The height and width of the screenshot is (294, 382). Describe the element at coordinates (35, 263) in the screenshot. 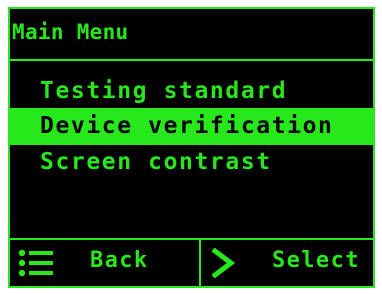

I see `list-icon` at that location.